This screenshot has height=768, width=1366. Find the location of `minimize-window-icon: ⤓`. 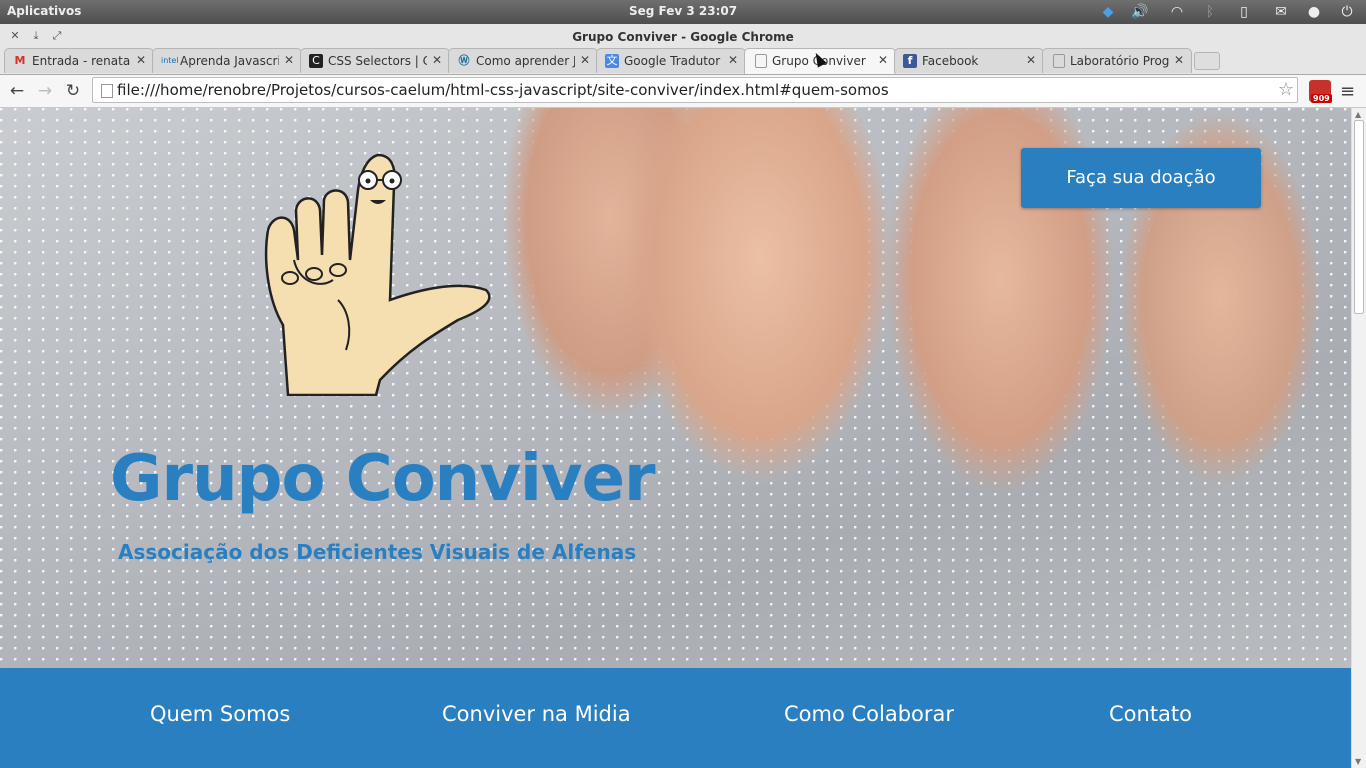

minimize-window-icon: ⤓ is located at coordinates (36, 36).